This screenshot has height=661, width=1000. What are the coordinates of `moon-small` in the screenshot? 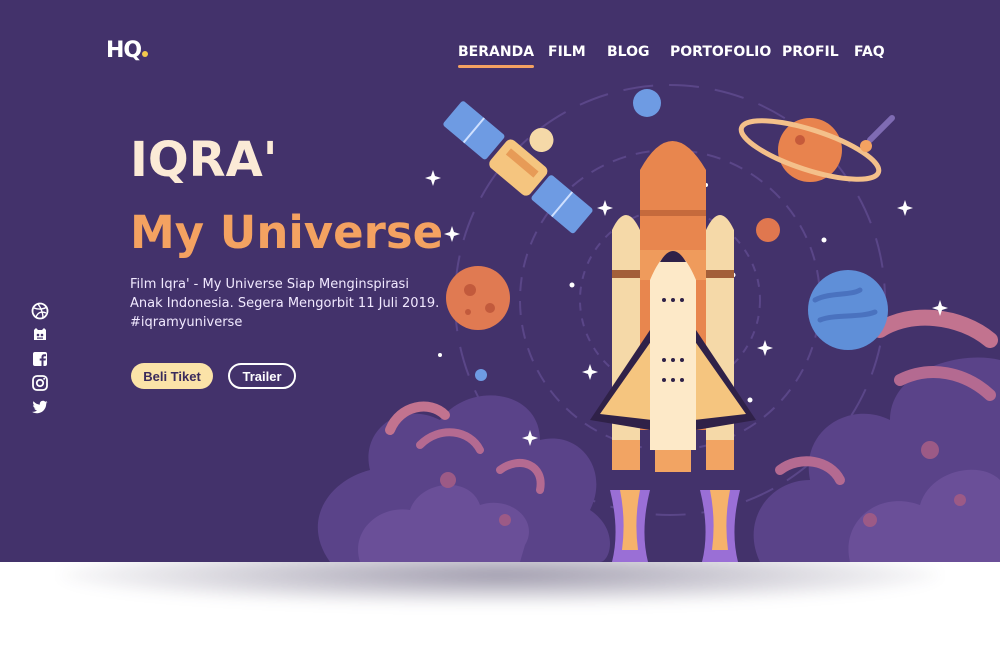 It's located at (481, 375).